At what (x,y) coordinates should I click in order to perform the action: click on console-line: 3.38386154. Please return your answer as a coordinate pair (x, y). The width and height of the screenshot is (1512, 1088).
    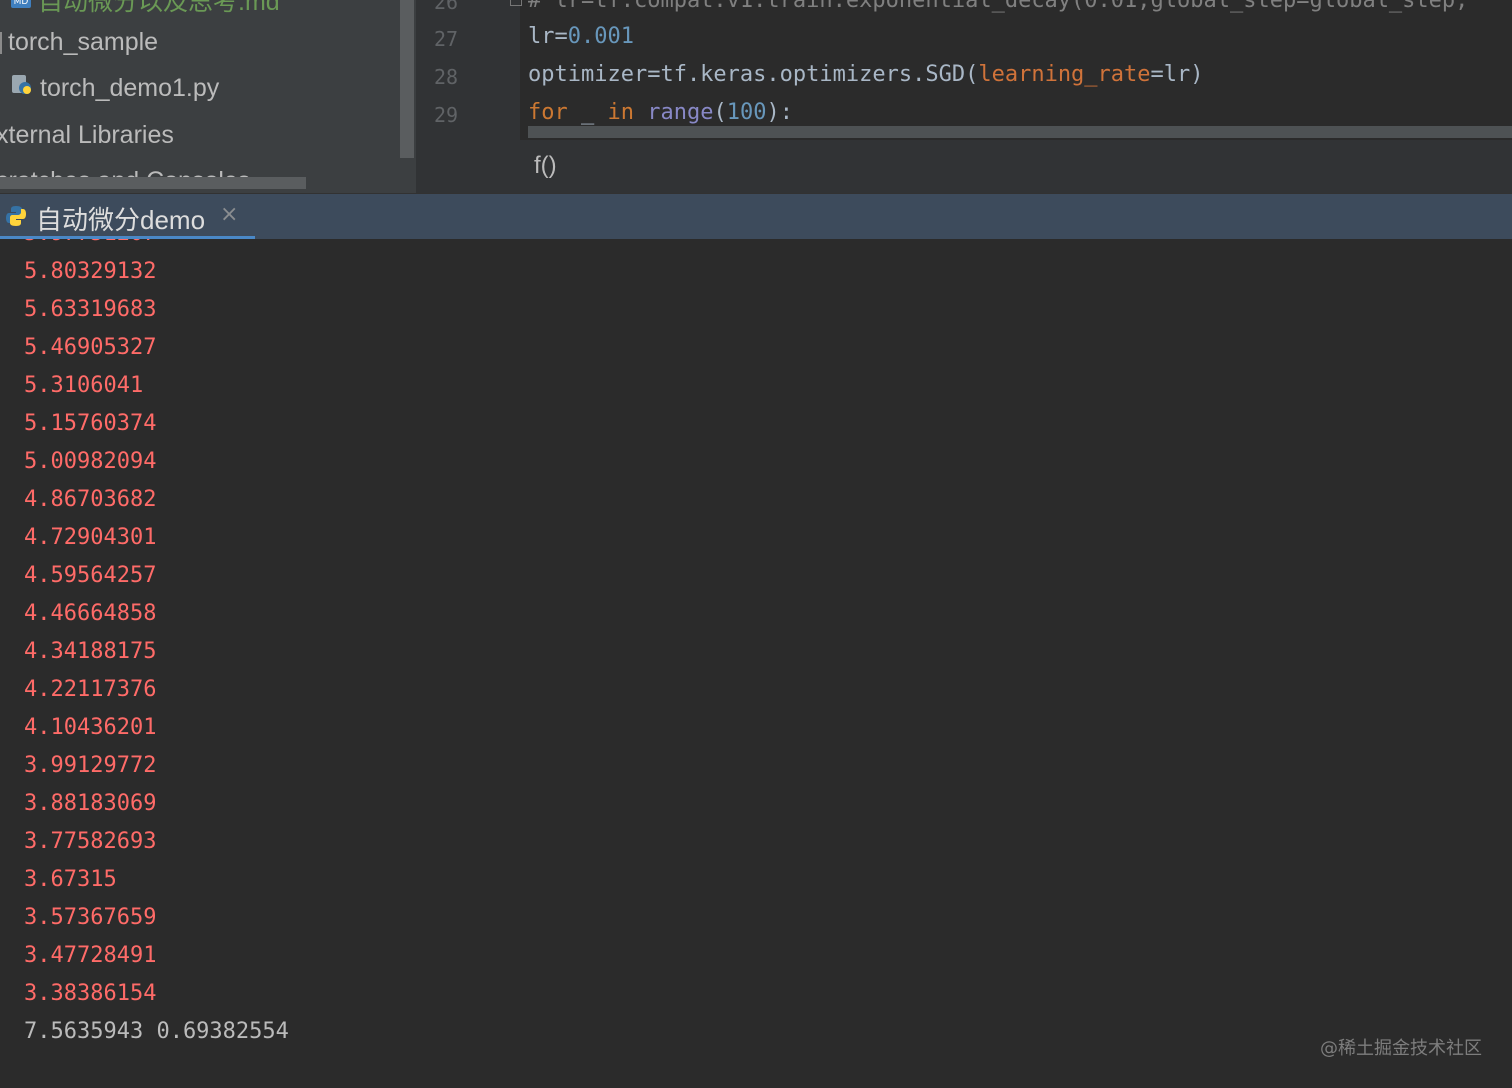
    Looking at the image, I should click on (90, 993).